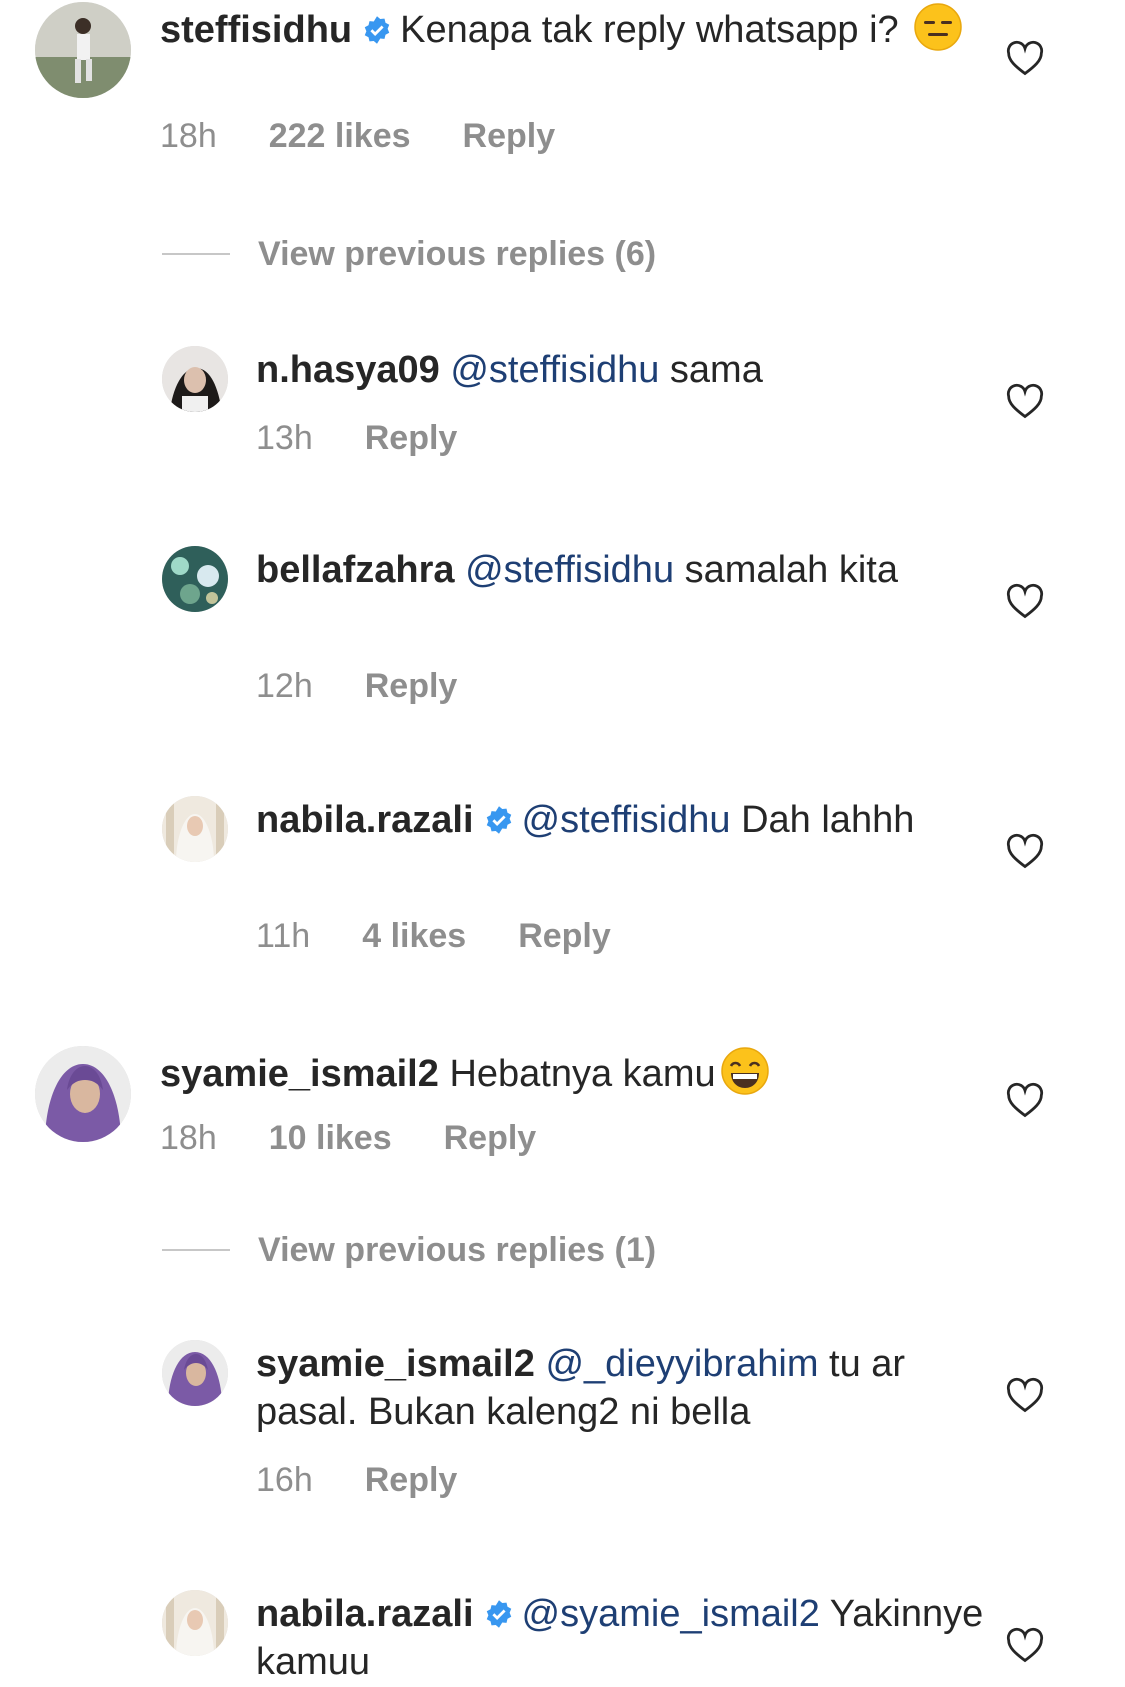 This screenshot has height=1687, width=1125. I want to click on timestamp: 13h, so click(284, 438).